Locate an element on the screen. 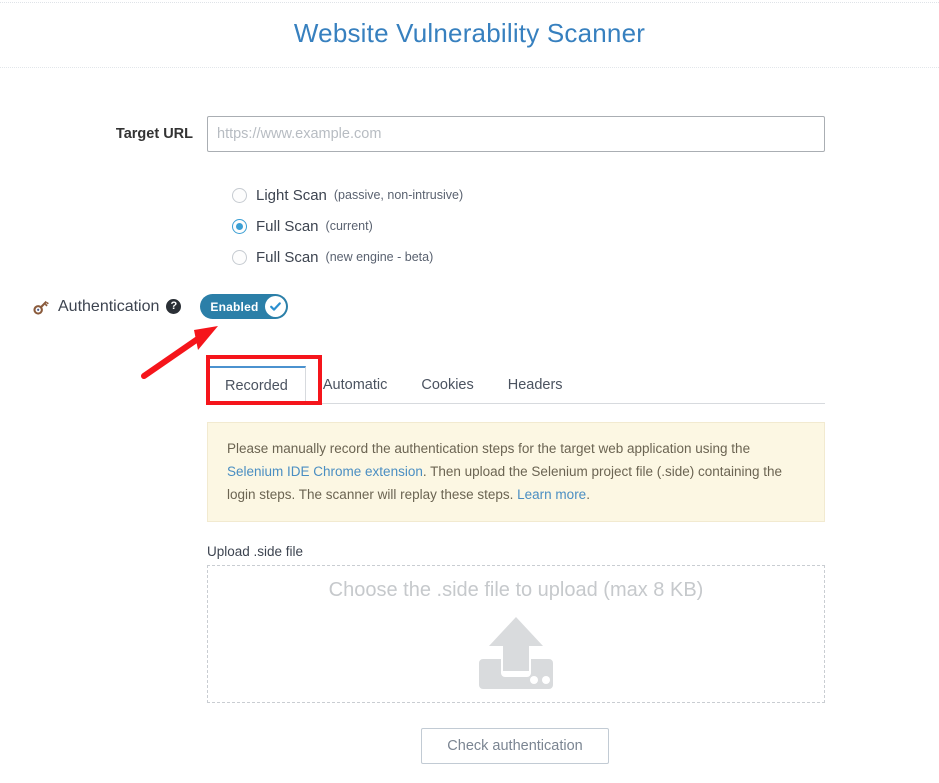  page-title: Website Vulnerability Scanner is located at coordinates (469, 33).